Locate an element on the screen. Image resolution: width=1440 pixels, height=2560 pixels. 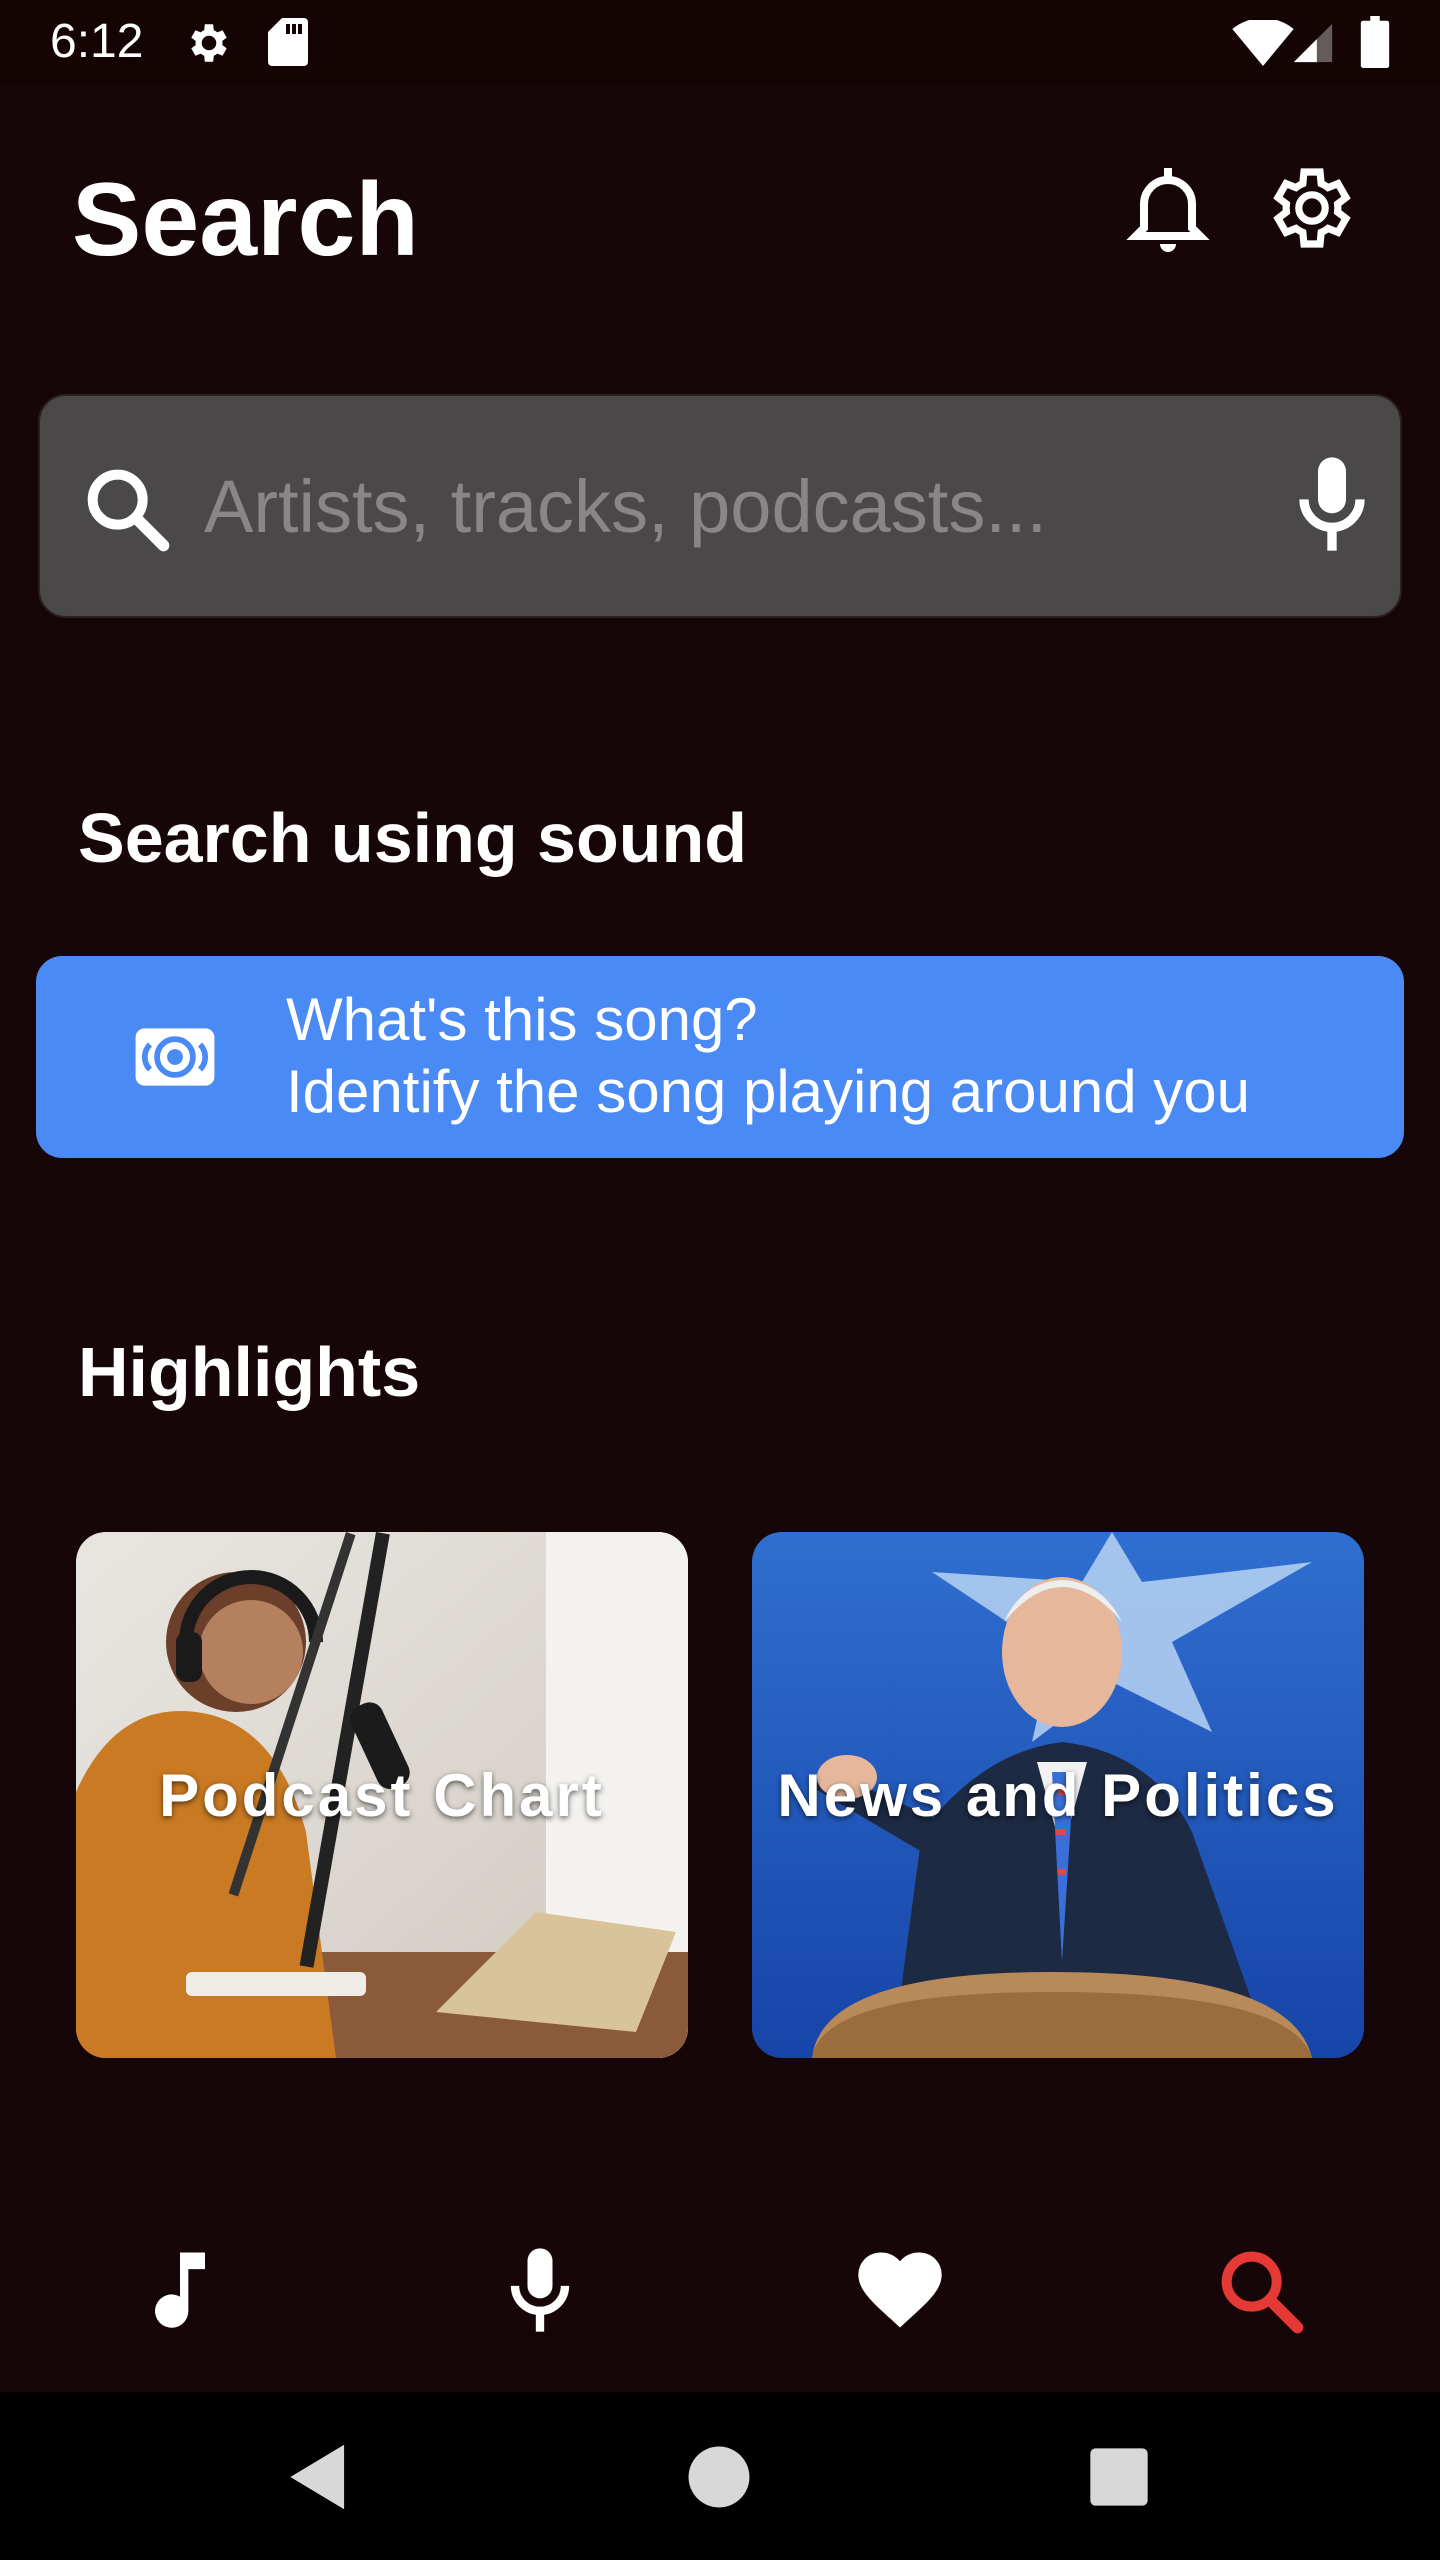
bottom-navigation is located at coordinates (720, 2290).